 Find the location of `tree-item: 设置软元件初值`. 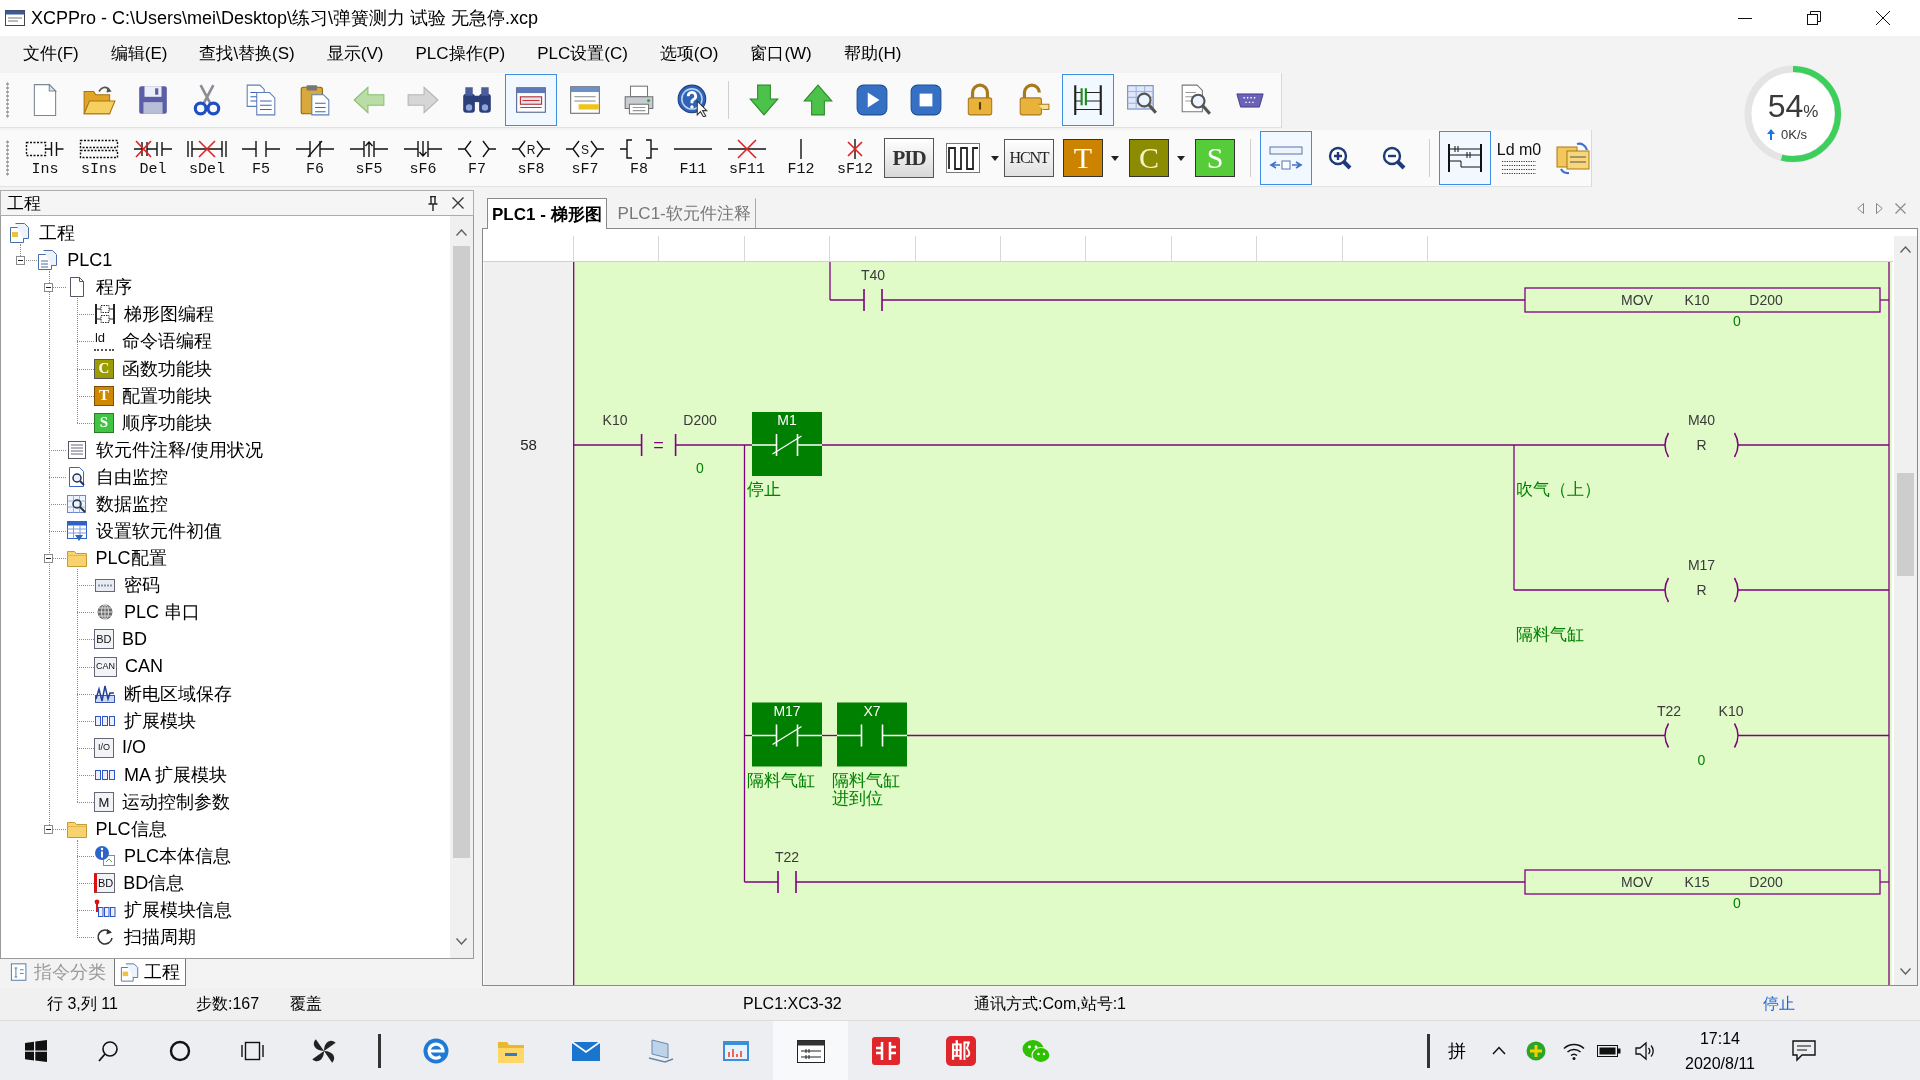

tree-item: 设置软元件初值 is located at coordinates (143, 531).